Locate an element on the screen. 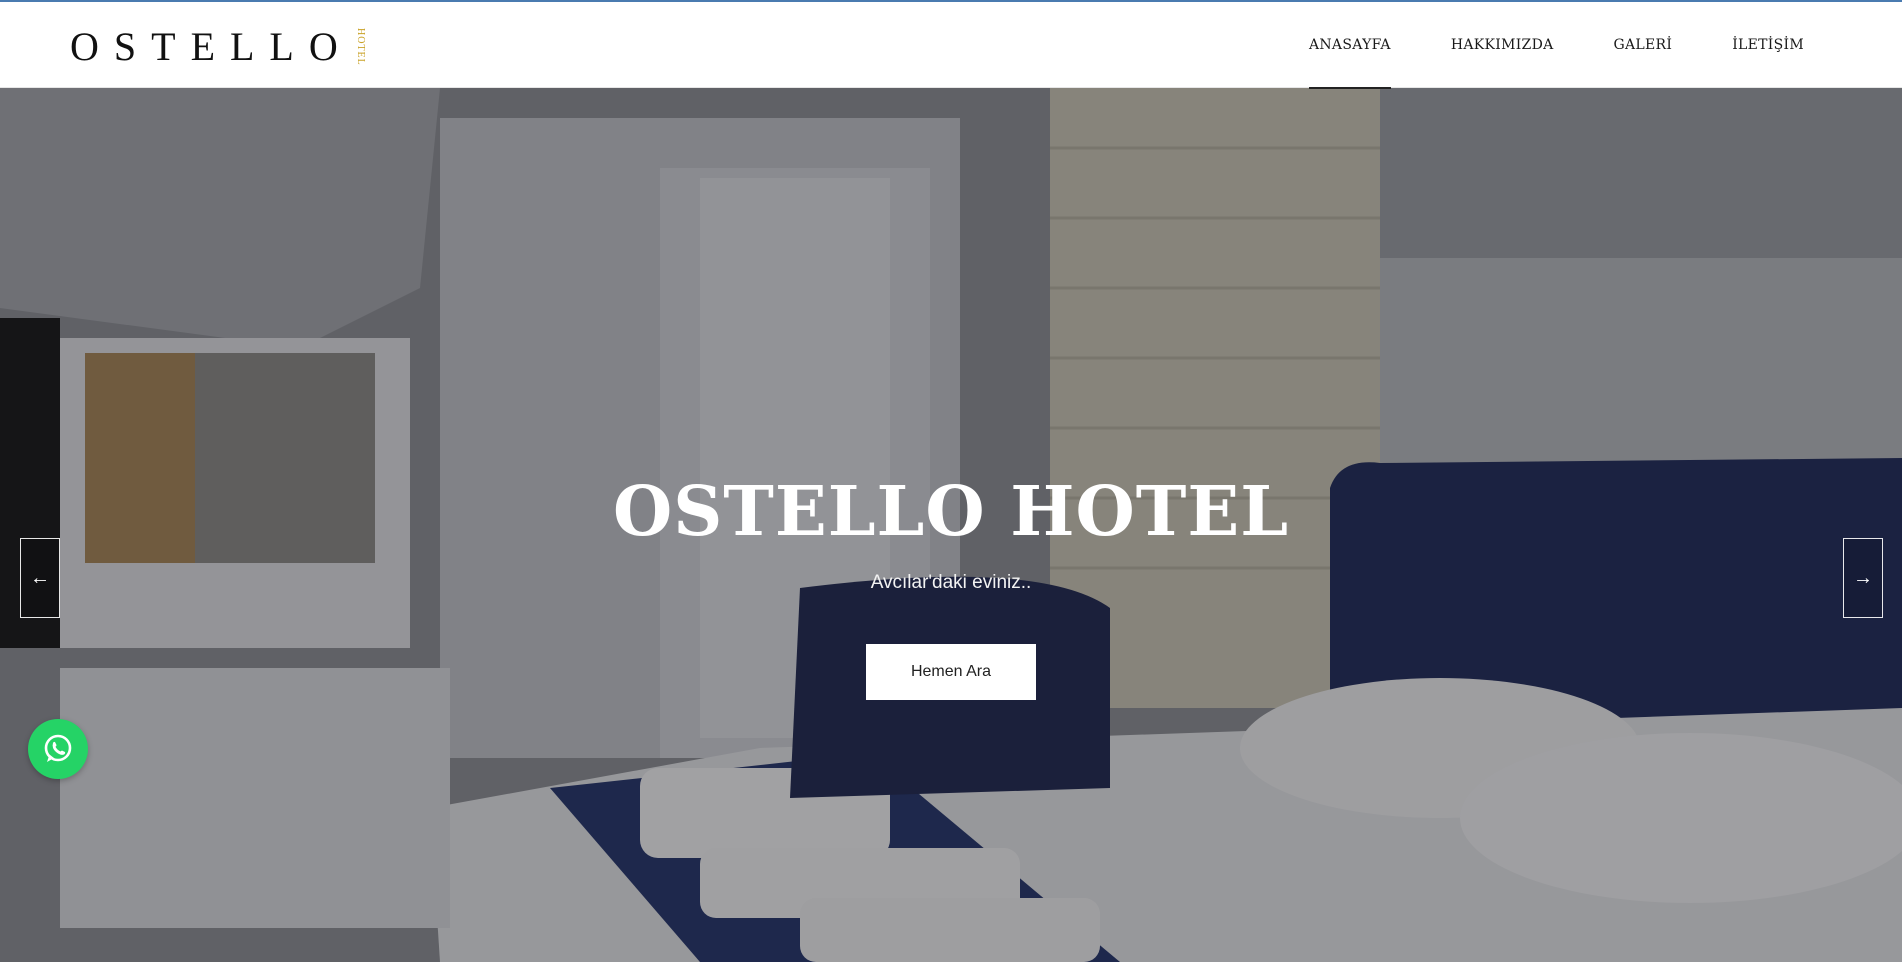 The image size is (1902, 962). whatsapp-button is located at coordinates (58, 749).